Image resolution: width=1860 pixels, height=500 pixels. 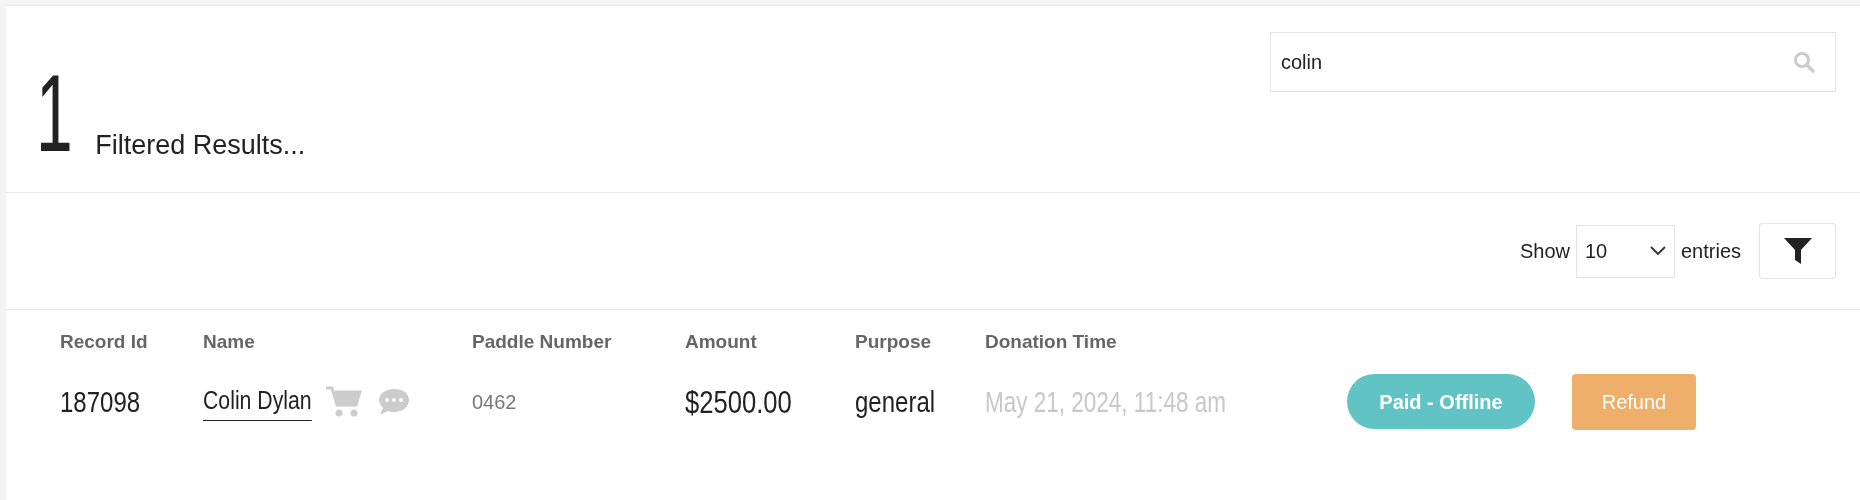 I want to click on cart-icon, so click(x=343, y=401).